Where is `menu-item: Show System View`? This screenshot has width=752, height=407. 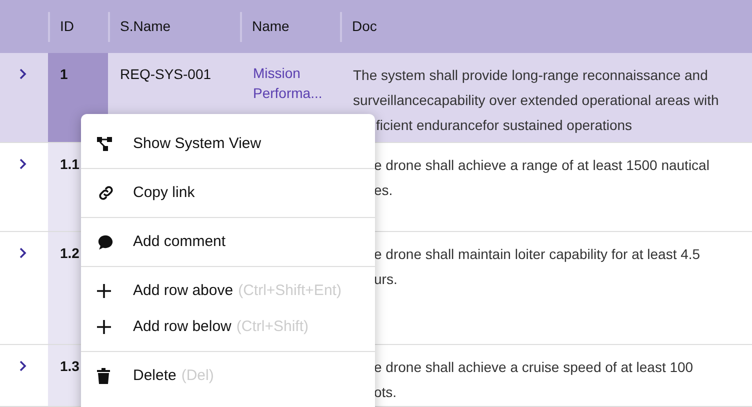
menu-item: Show System View is located at coordinates (228, 144).